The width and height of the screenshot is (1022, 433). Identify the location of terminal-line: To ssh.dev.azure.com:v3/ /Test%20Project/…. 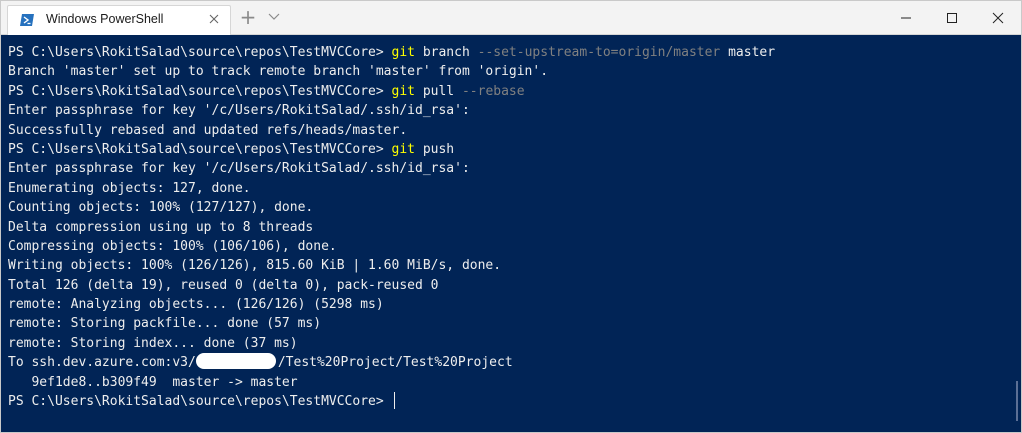
(514, 362).